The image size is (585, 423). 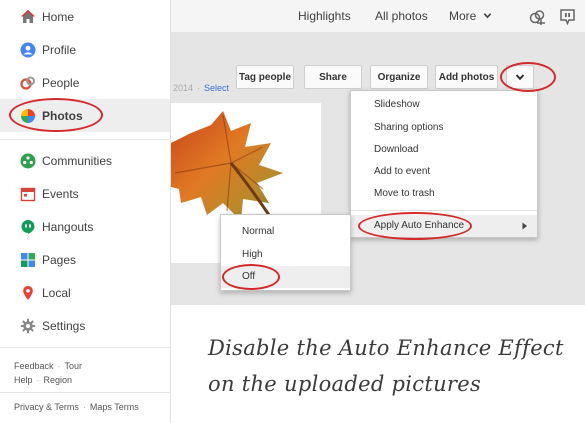 I want to click on circles-icon, so click(x=28, y=83).